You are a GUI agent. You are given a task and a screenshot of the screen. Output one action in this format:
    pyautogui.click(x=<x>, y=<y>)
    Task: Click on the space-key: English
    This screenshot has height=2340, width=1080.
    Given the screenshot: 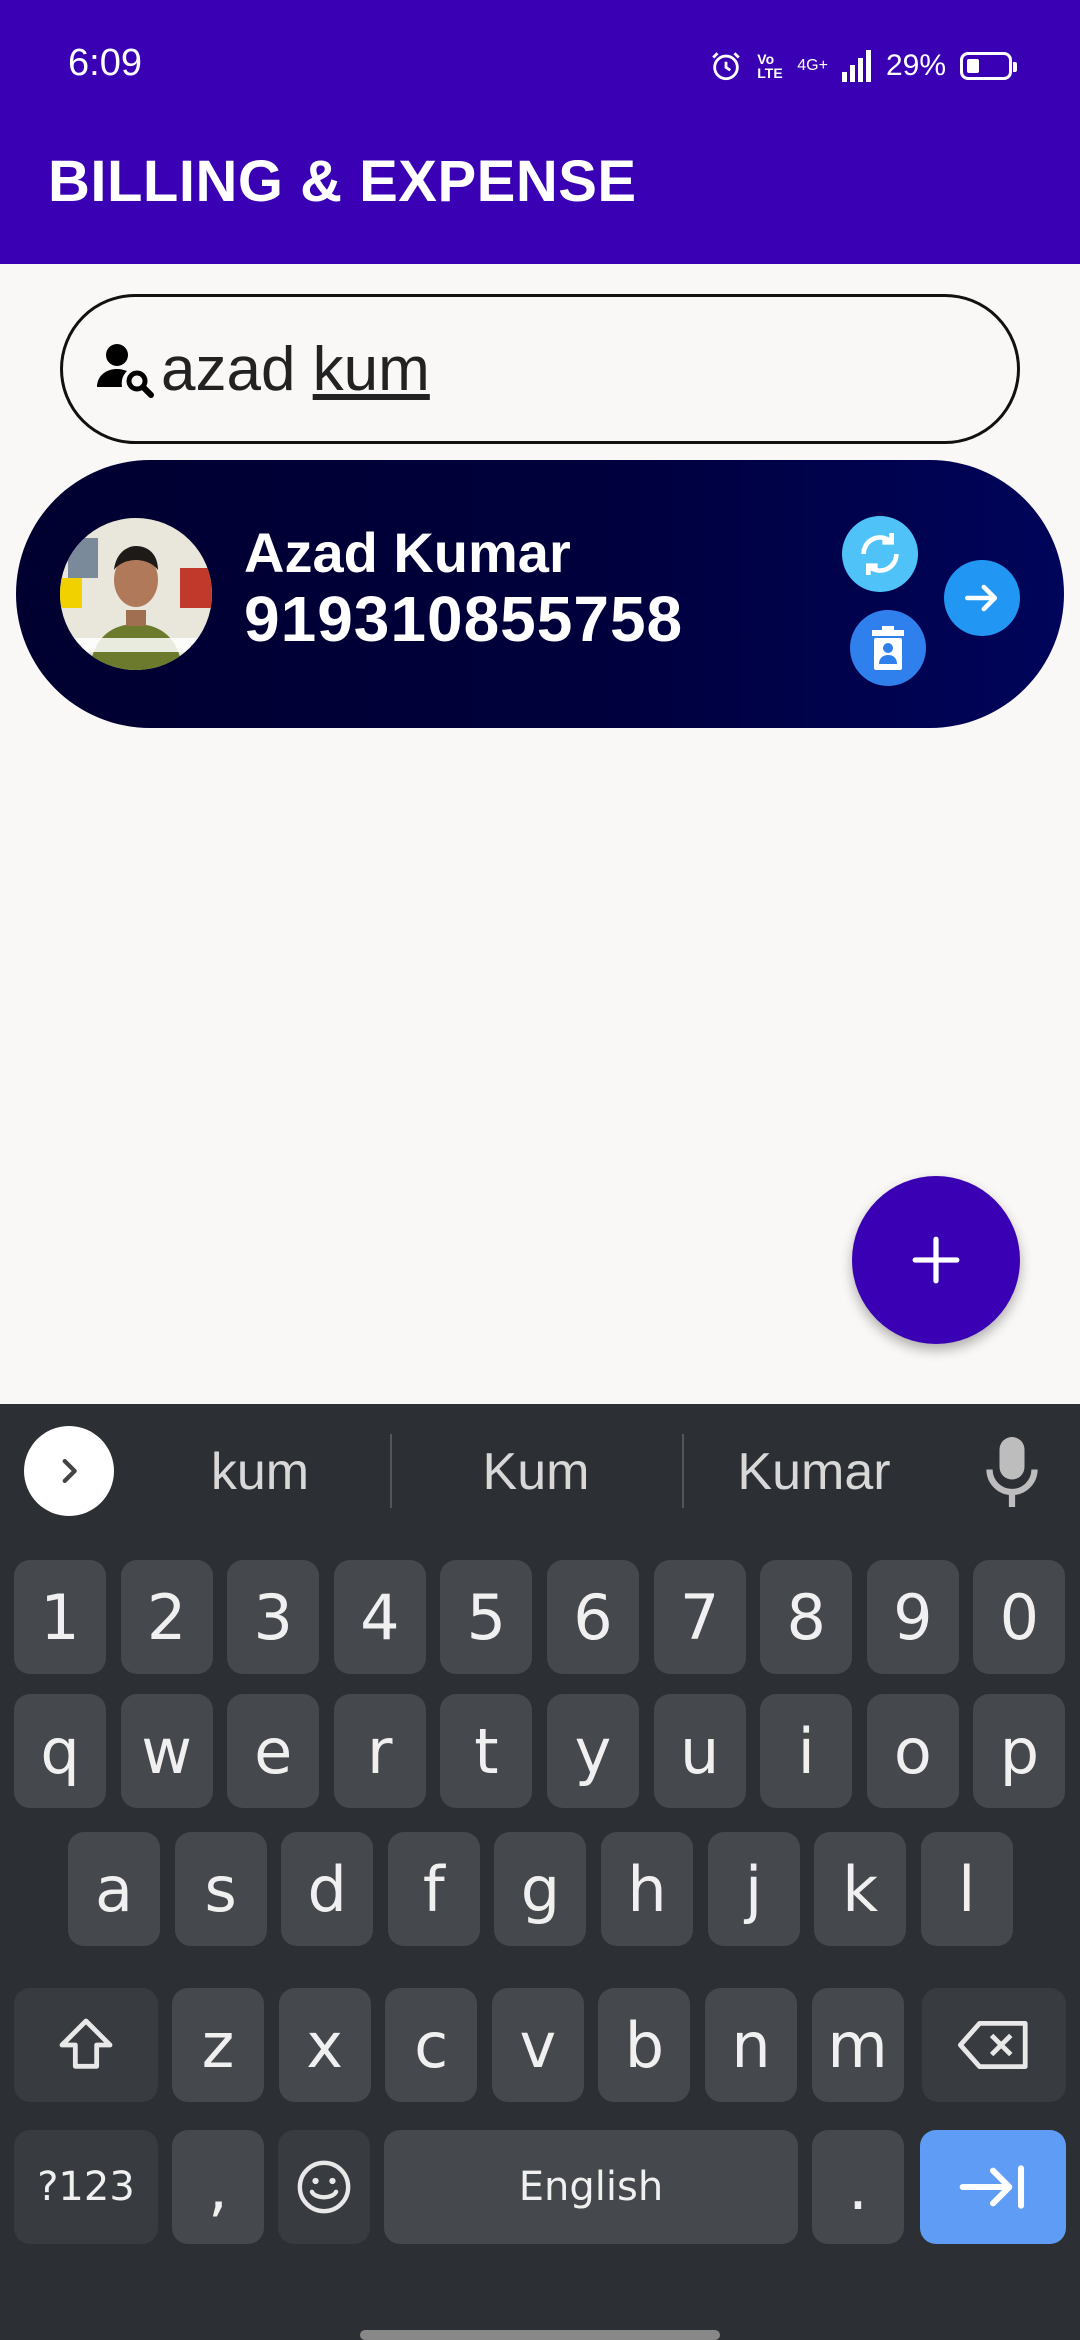 What is the action you would take?
    pyautogui.click(x=591, y=2187)
    